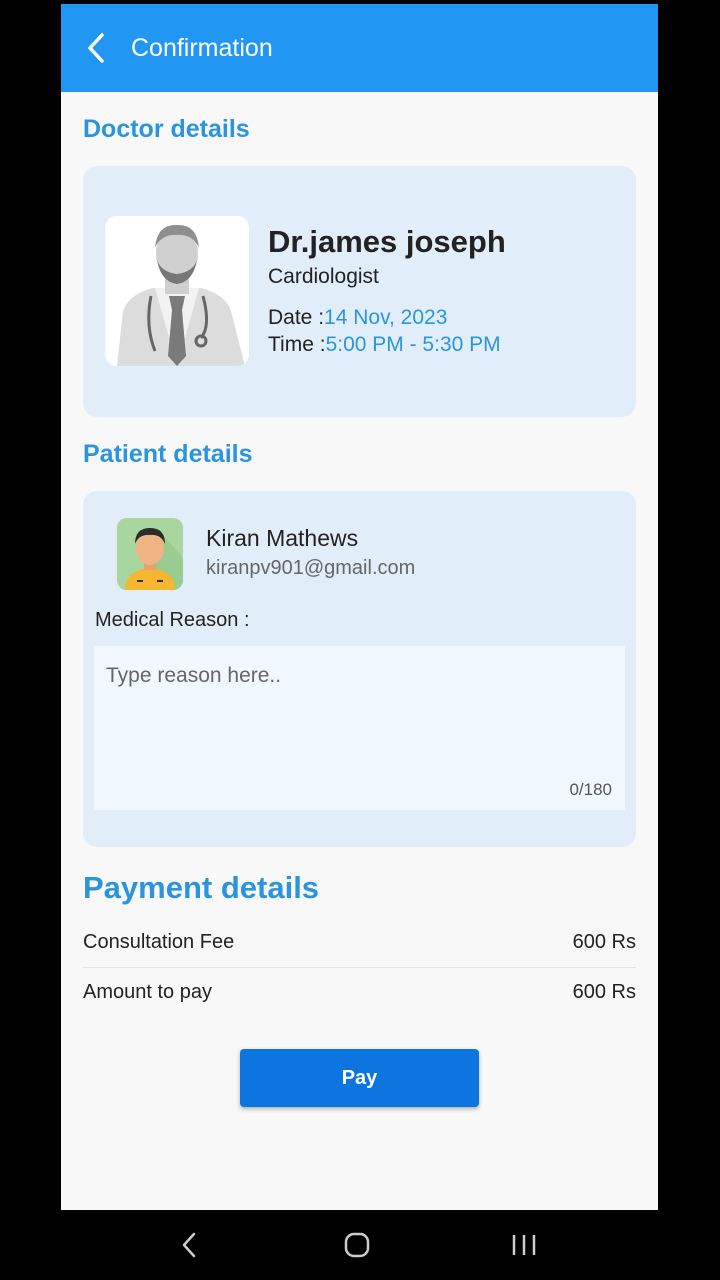 The height and width of the screenshot is (1280, 720). Describe the element at coordinates (202, 47) in the screenshot. I see `page-title: Confirmation` at that location.